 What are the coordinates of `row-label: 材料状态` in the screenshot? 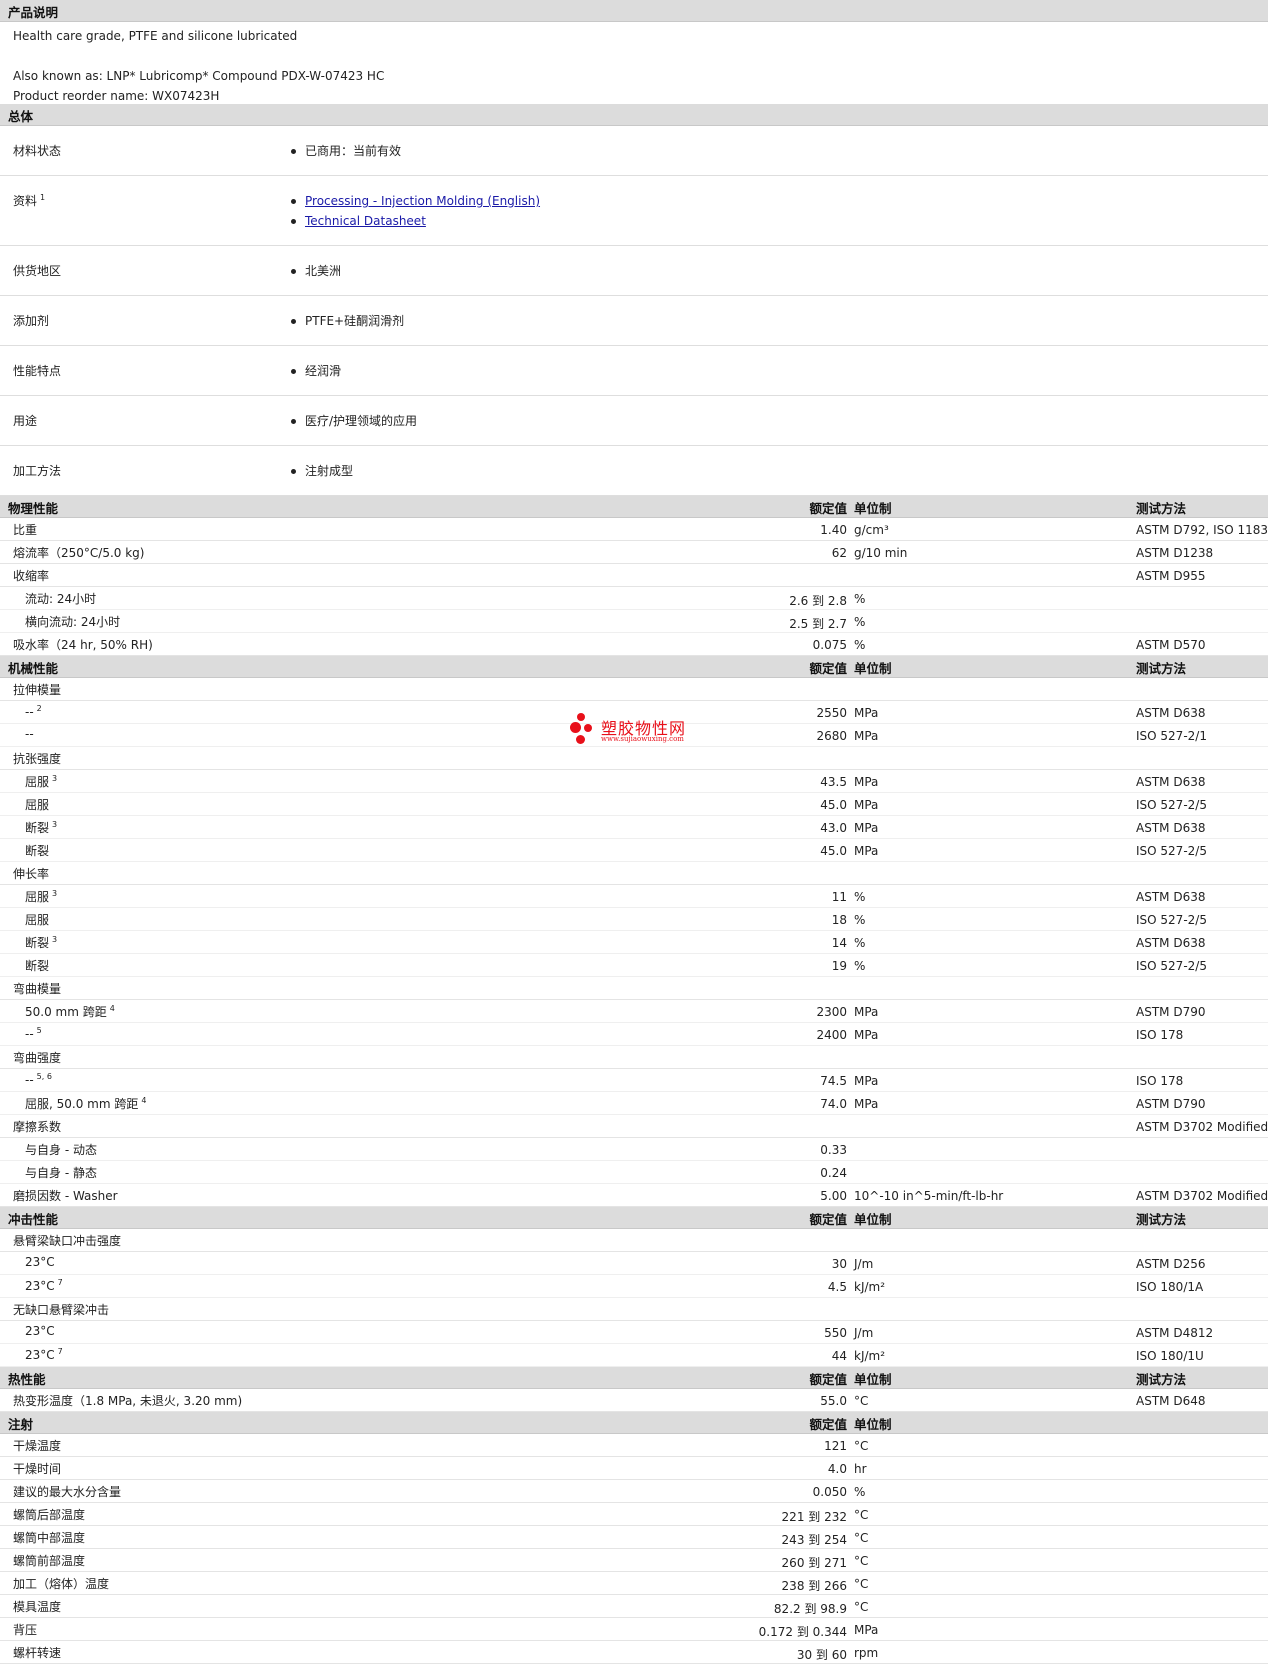 It's located at (37, 150).